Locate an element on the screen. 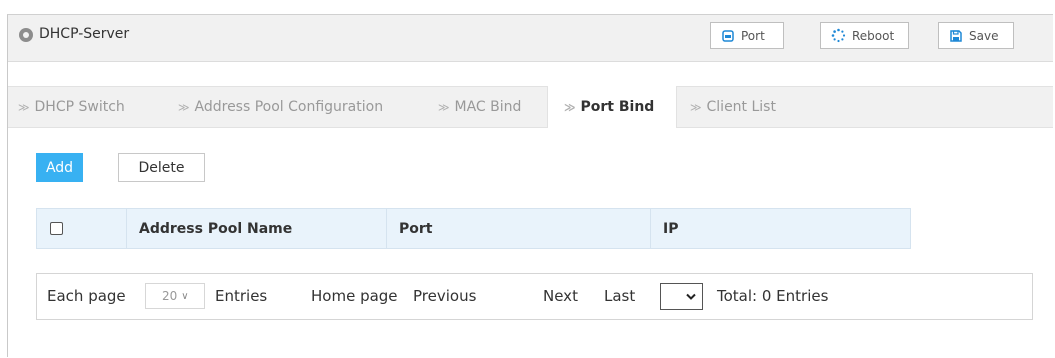 The image size is (1055, 358). chevron-down-icon is located at coordinates (691, 296).